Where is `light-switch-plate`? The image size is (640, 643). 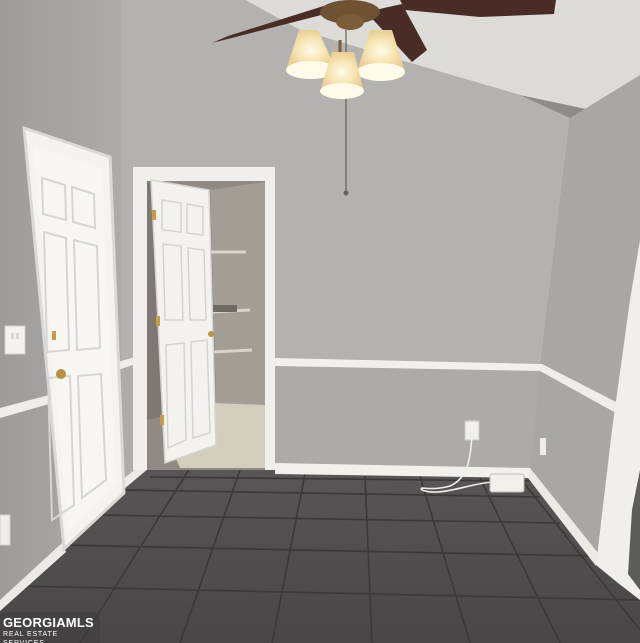 light-switch-plate is located at coordinates (15, 340).